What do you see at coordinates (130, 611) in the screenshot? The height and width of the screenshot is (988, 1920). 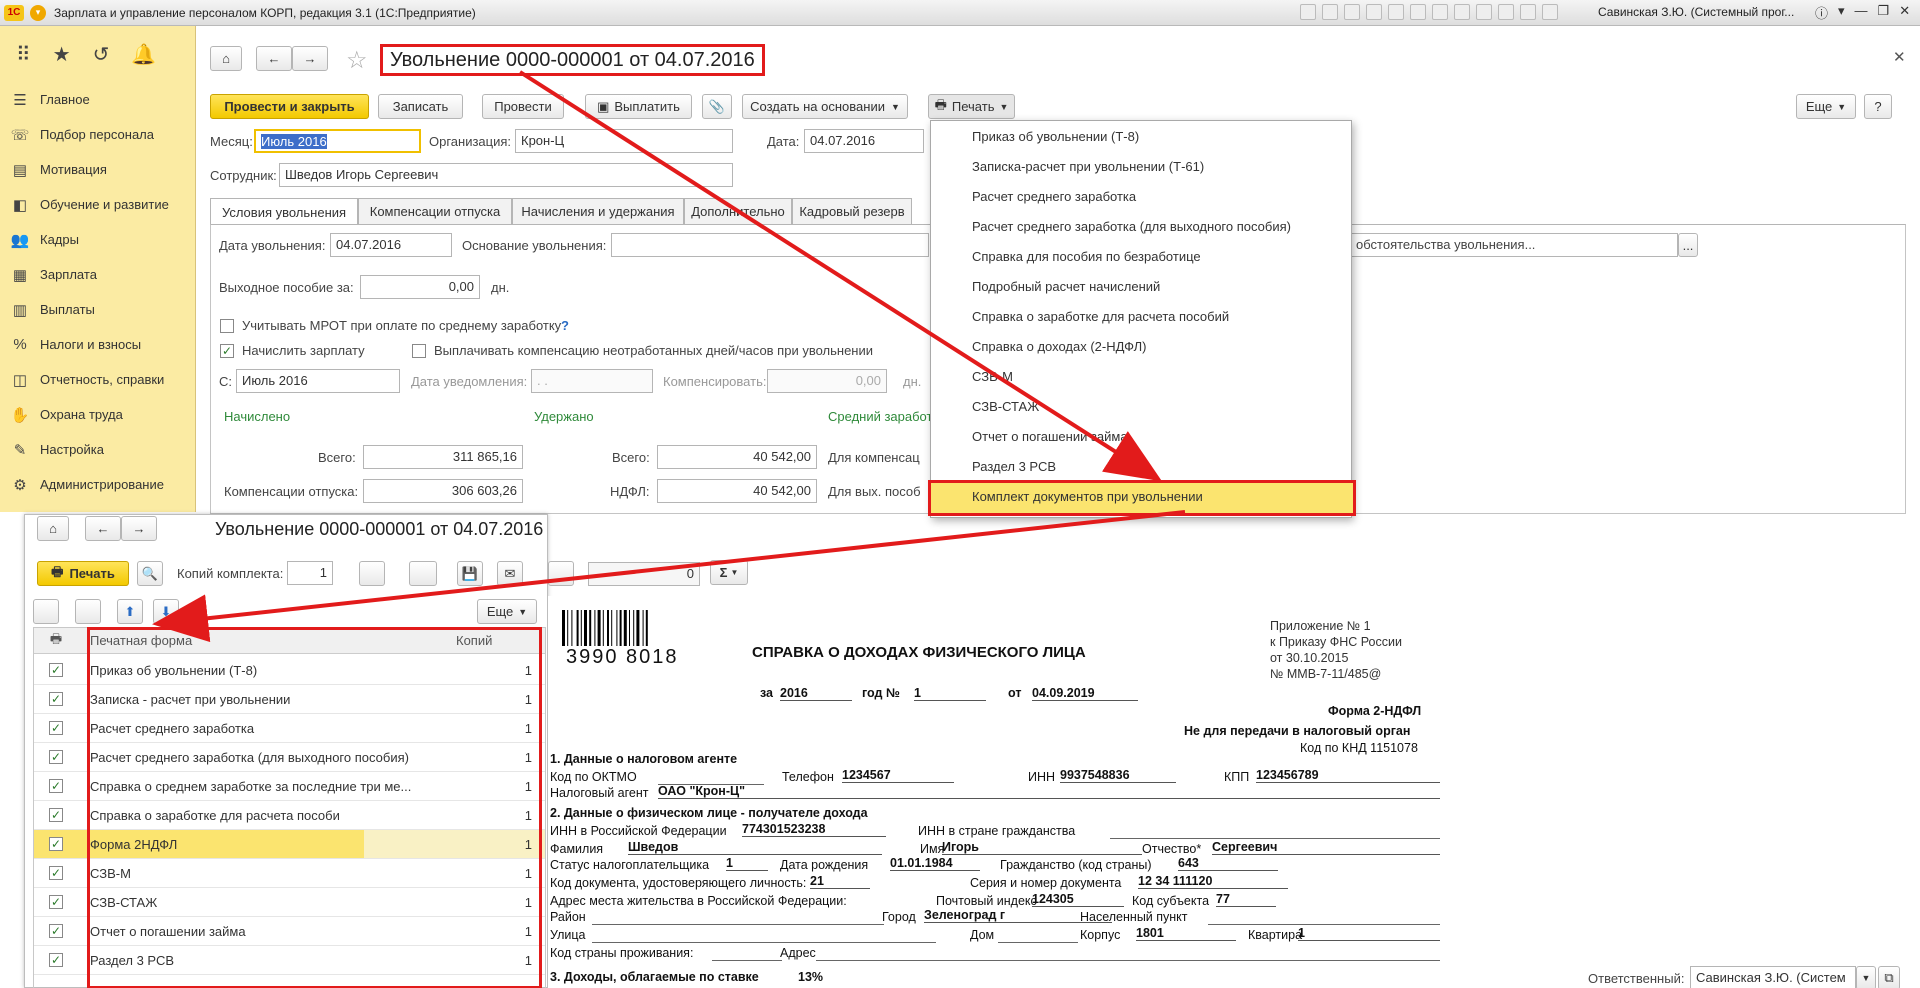 I see `move-up-button: ⬆` at bounding box center [130, 611].